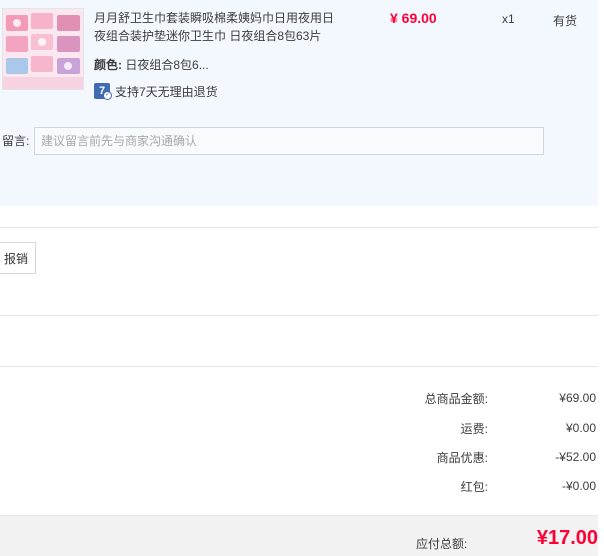  Describe the element at coordinates (107, 95) in the screenshot. I see `check-icon: ✓` at that location.